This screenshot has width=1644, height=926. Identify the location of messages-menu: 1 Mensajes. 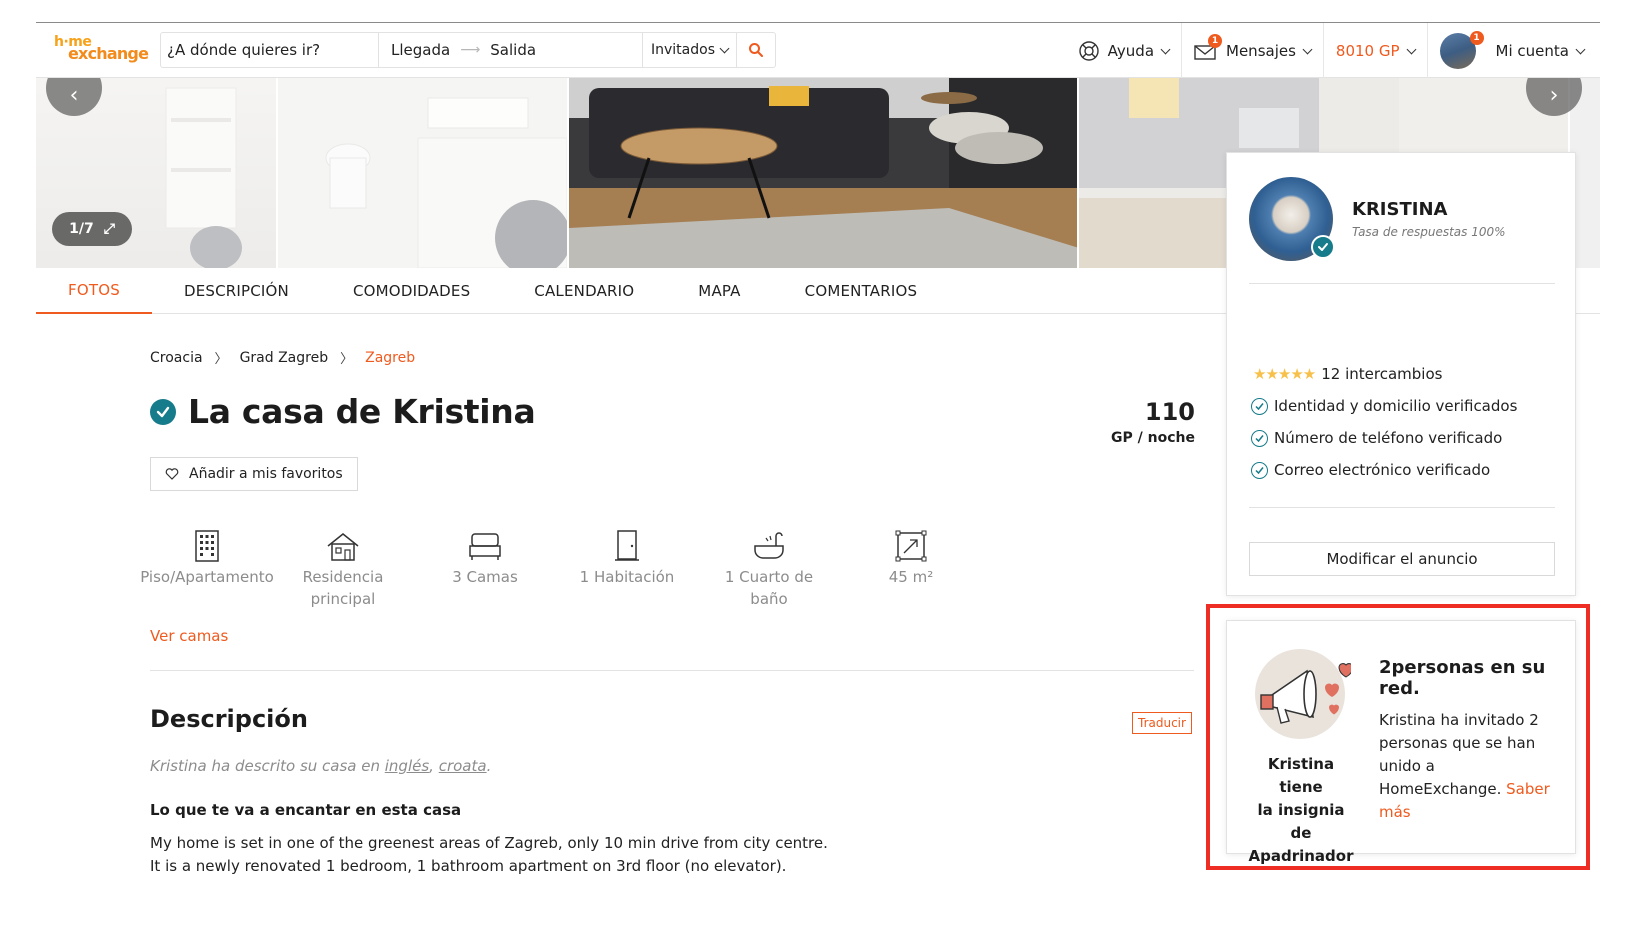
(1252, 51).